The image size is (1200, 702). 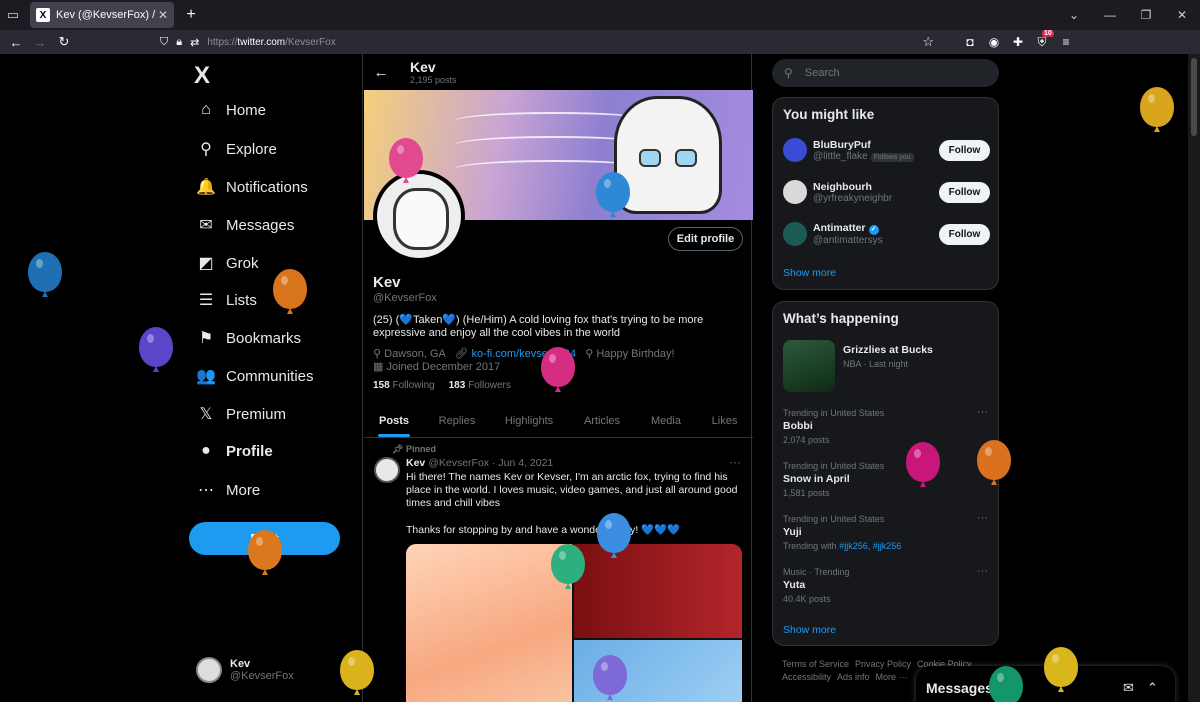 What do you see at coordinates (928, 42) in the screenshot?
I see `bookmark-star-icon: ☆` at bounding box center [928, 42].